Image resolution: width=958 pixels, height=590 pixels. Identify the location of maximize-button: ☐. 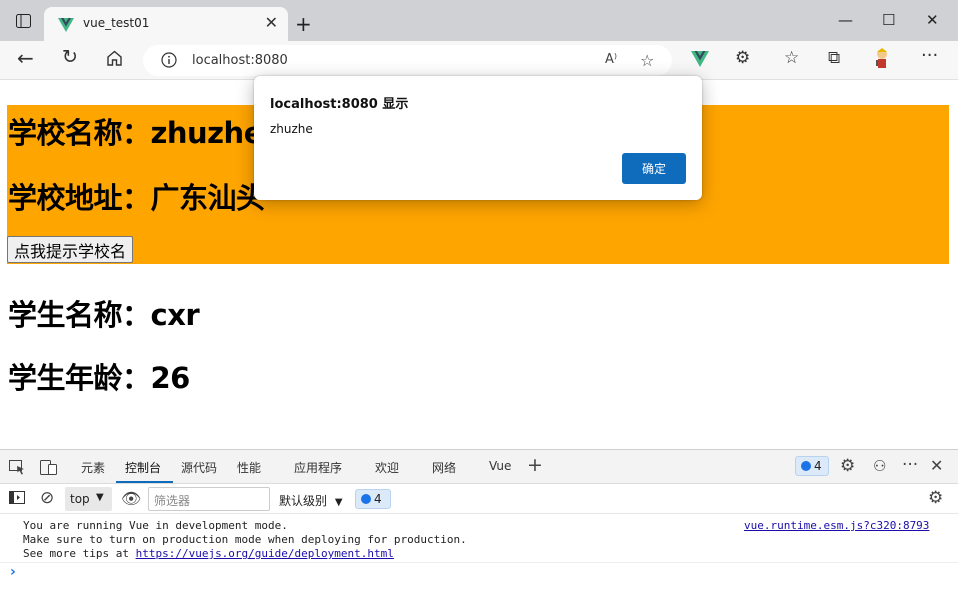
(888, 20).